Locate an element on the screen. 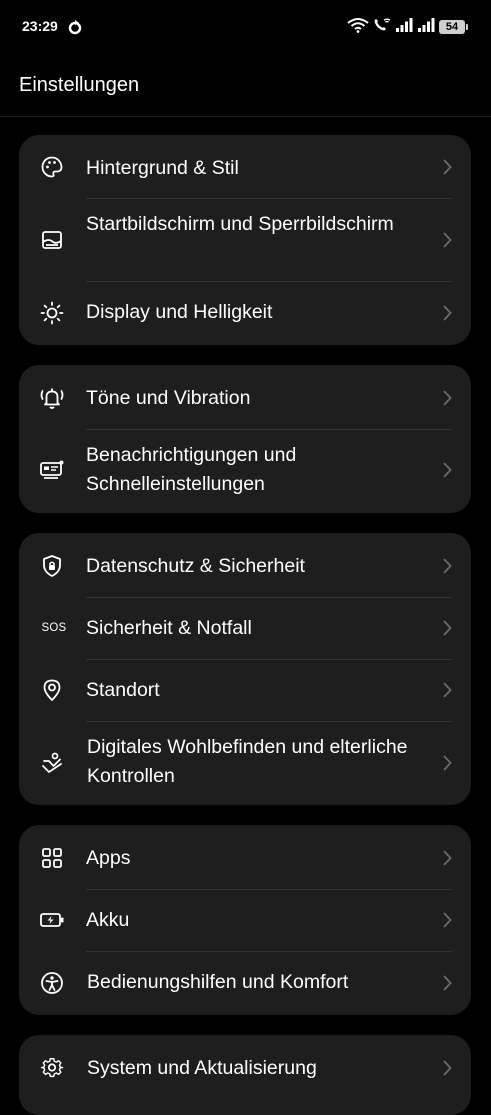 The image size is (491, 1115). settings-item-label: Hintergrund & Stil is located at coordinates (162, 168).